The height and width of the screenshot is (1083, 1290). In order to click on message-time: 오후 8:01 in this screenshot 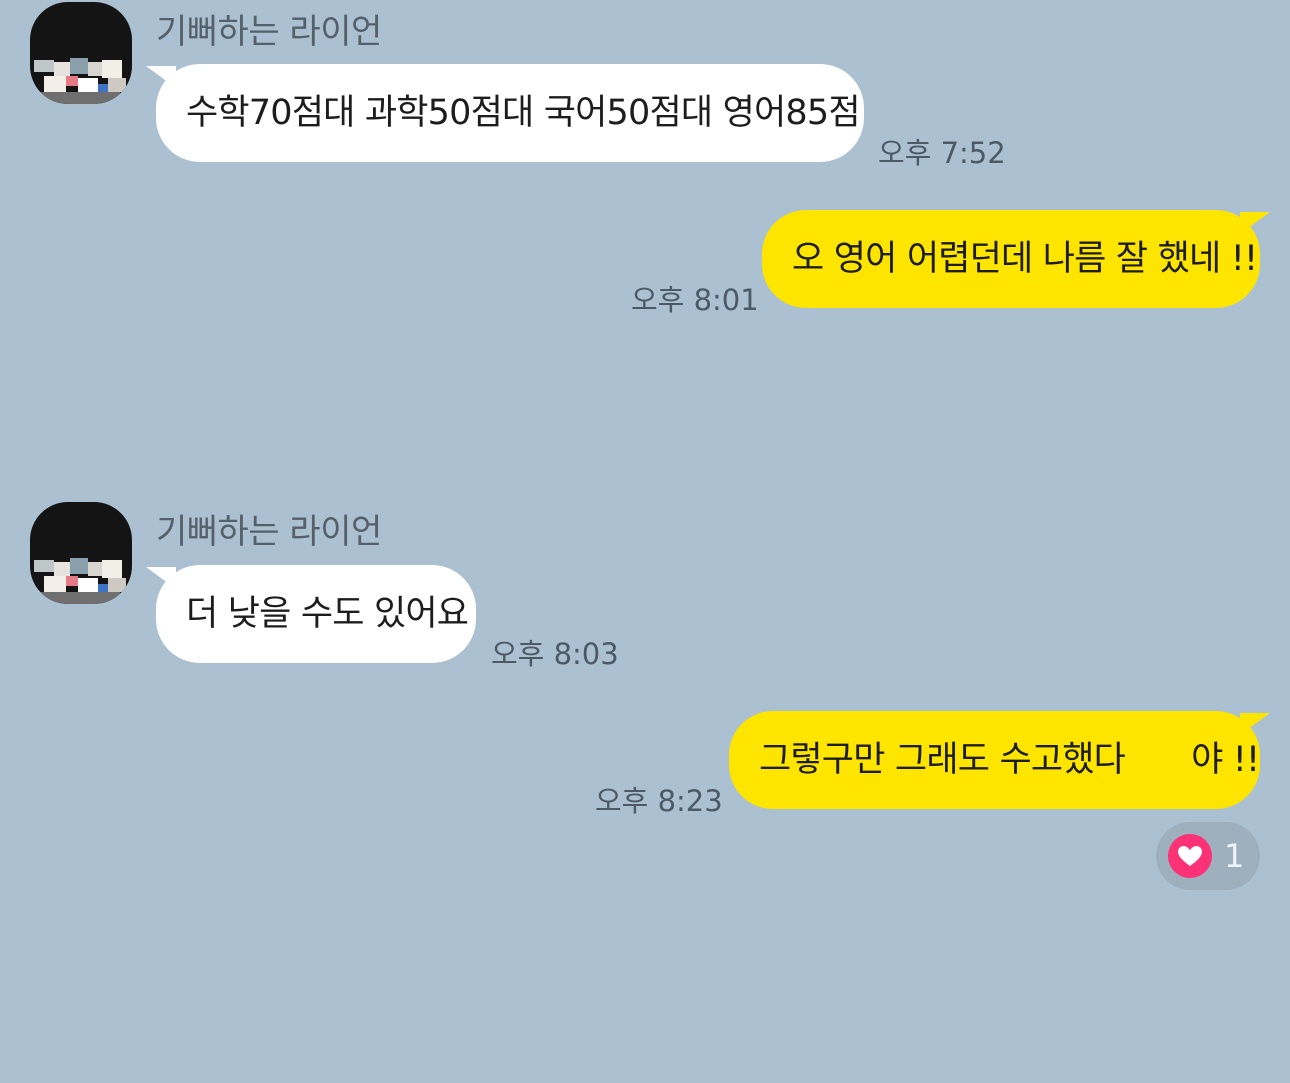, I will do `click(695, 300)`.